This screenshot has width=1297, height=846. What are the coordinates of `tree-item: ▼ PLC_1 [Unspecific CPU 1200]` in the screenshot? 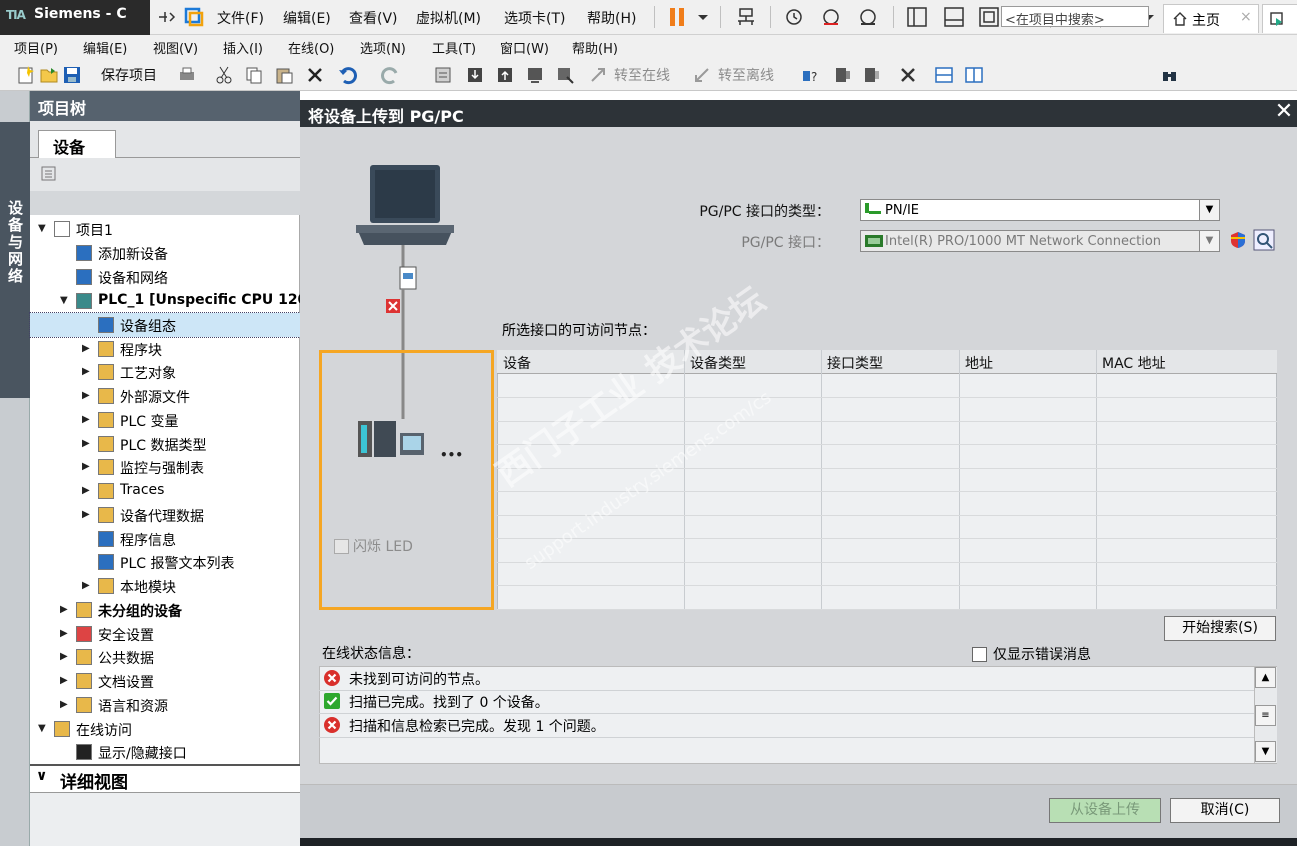 It's located at (176, 301).